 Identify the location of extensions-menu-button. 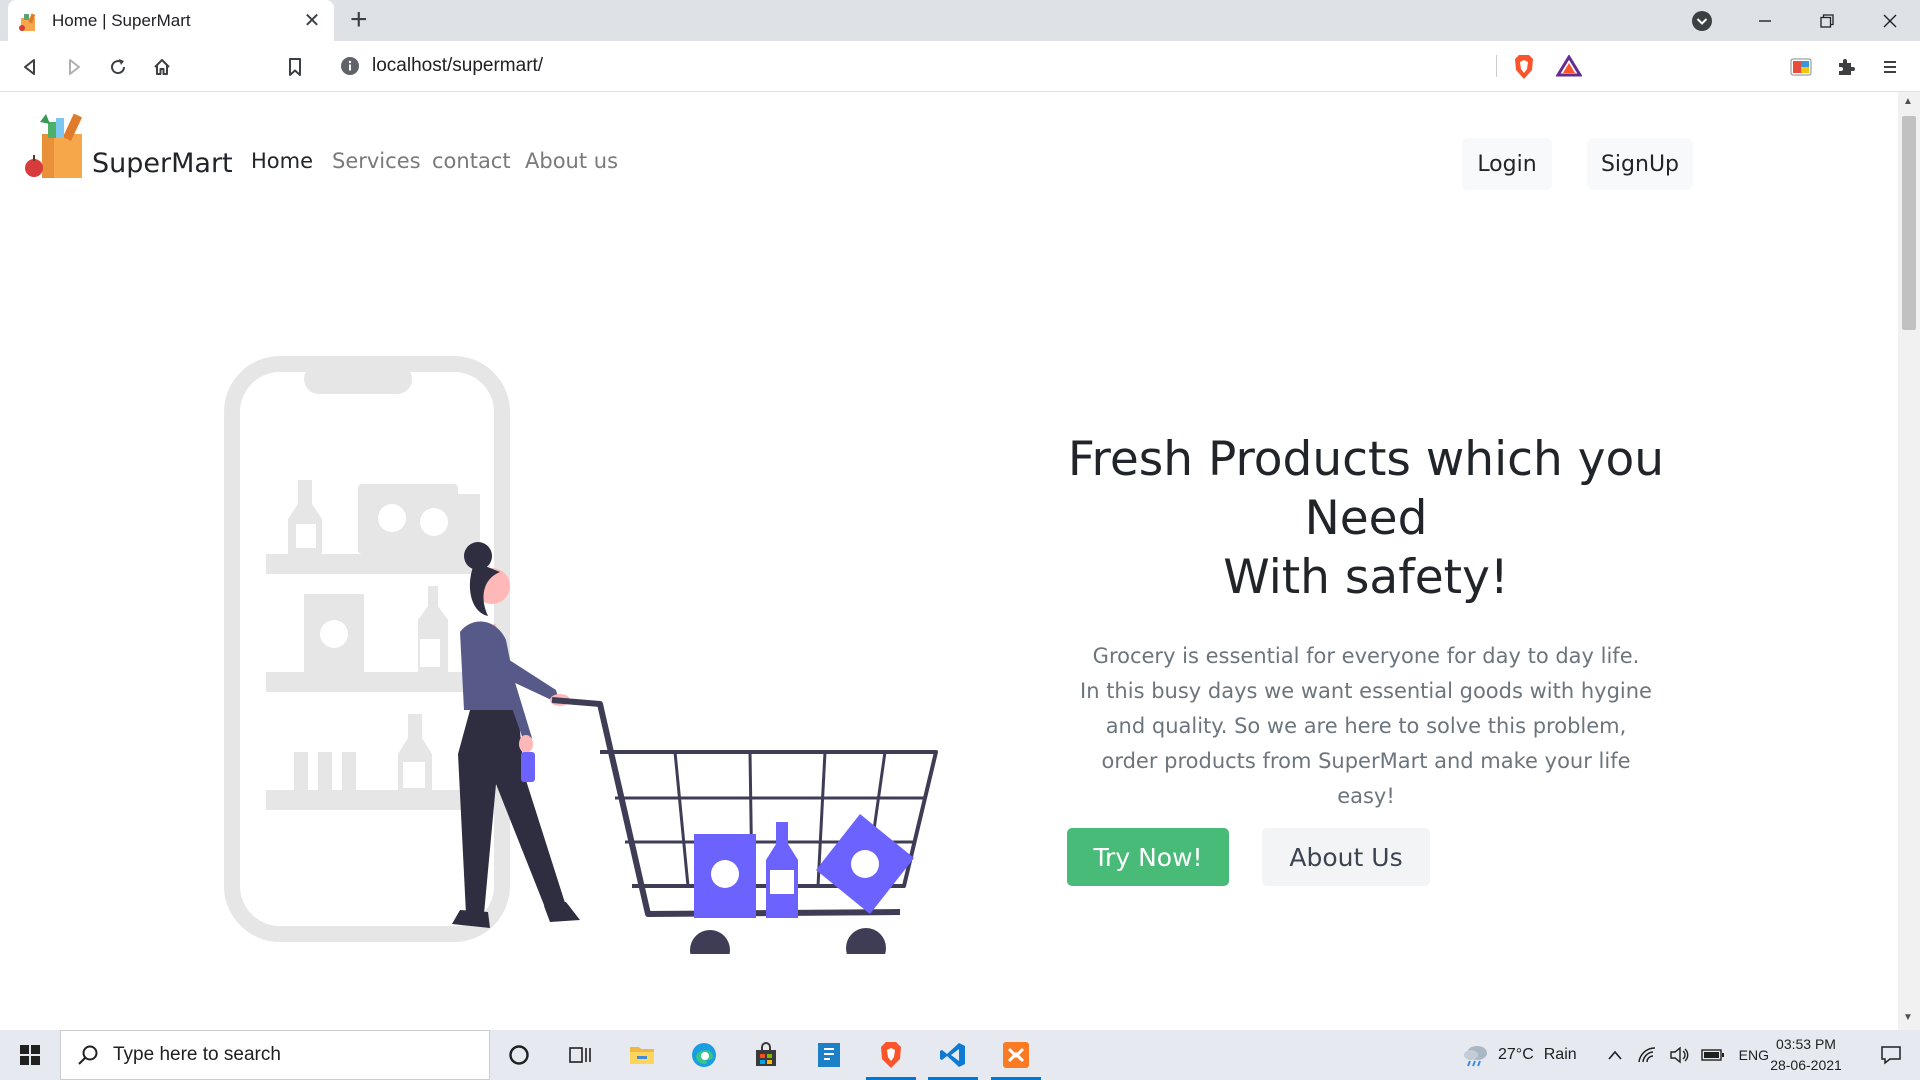
(1846, 67).